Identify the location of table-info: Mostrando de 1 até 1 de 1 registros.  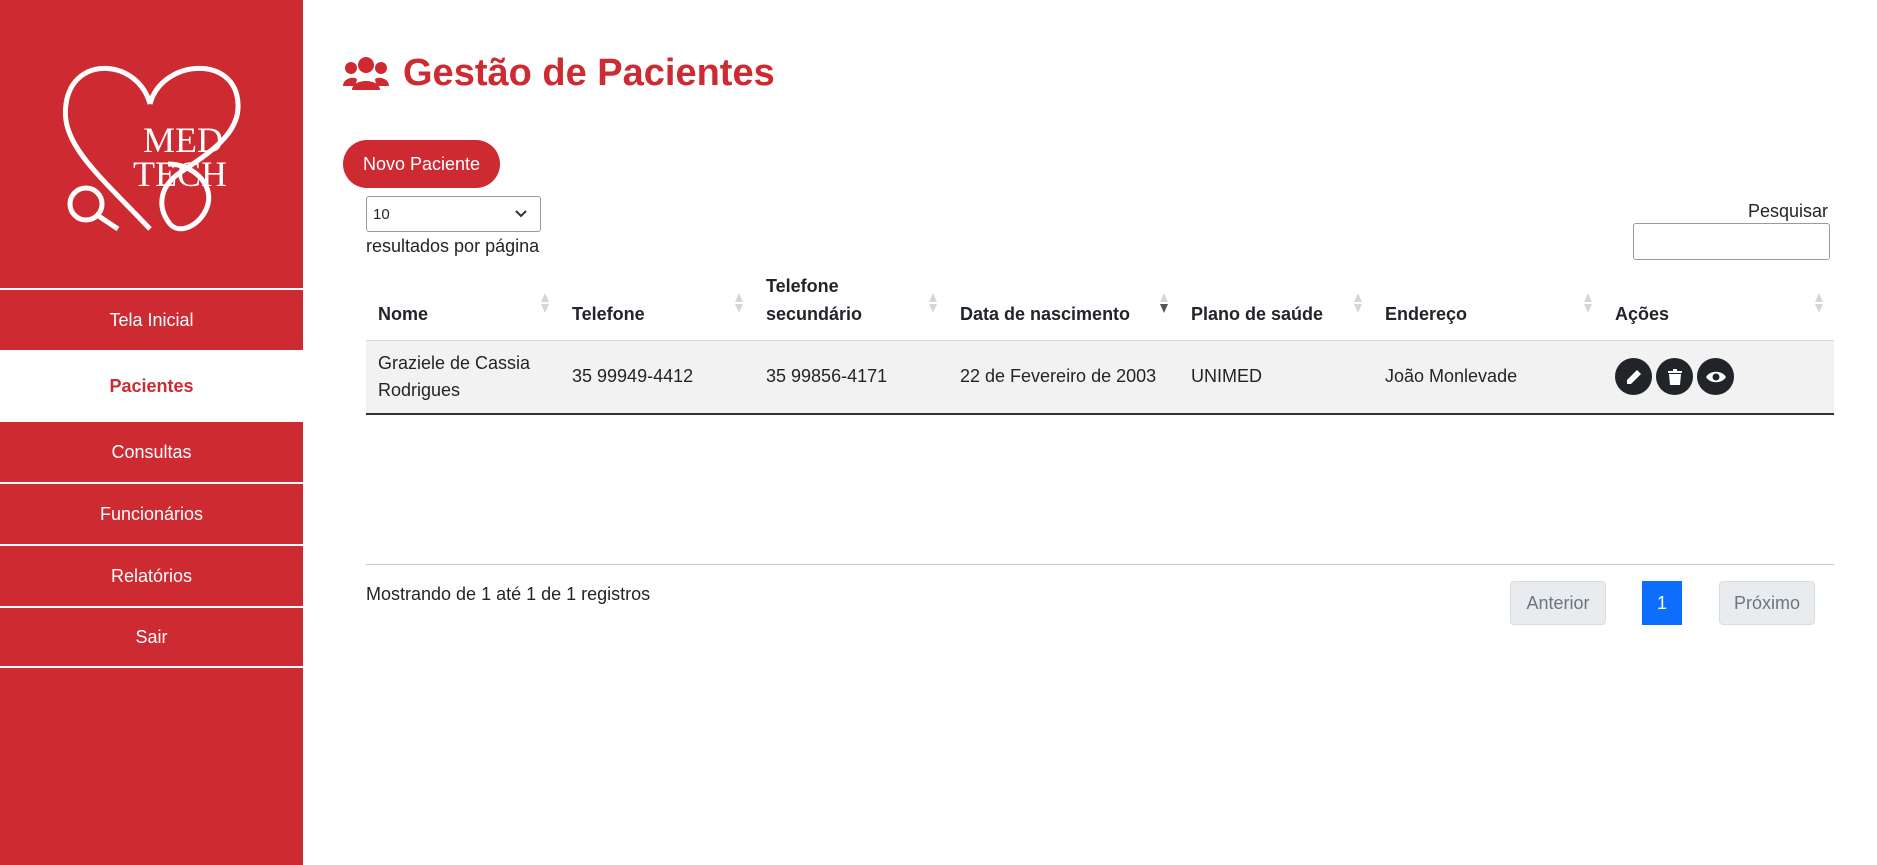
(508, 594).